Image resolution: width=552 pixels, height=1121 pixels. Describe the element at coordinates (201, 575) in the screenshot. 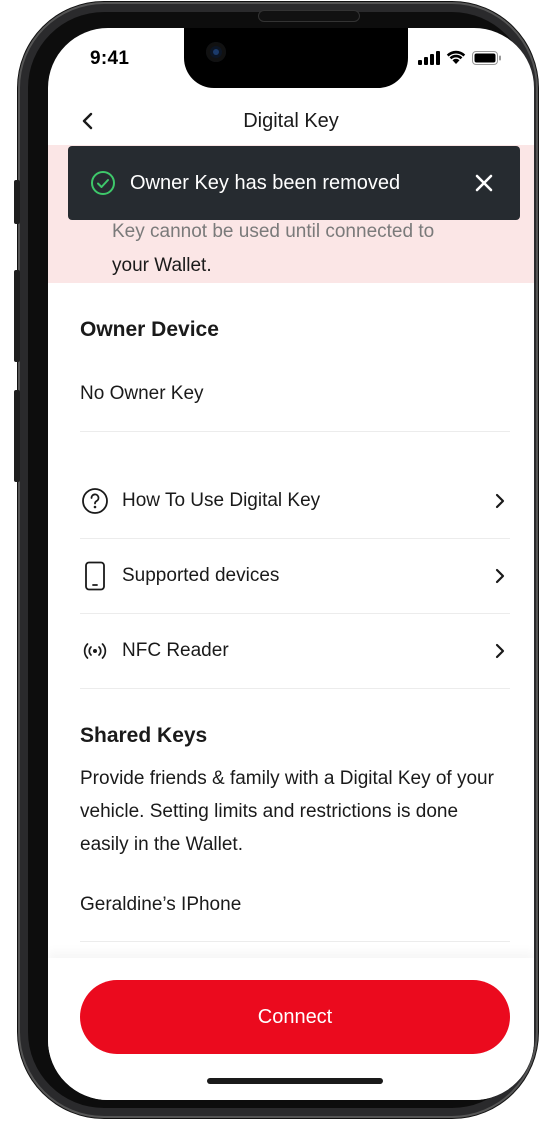

I see `menu-label: Supported devices` at that location.